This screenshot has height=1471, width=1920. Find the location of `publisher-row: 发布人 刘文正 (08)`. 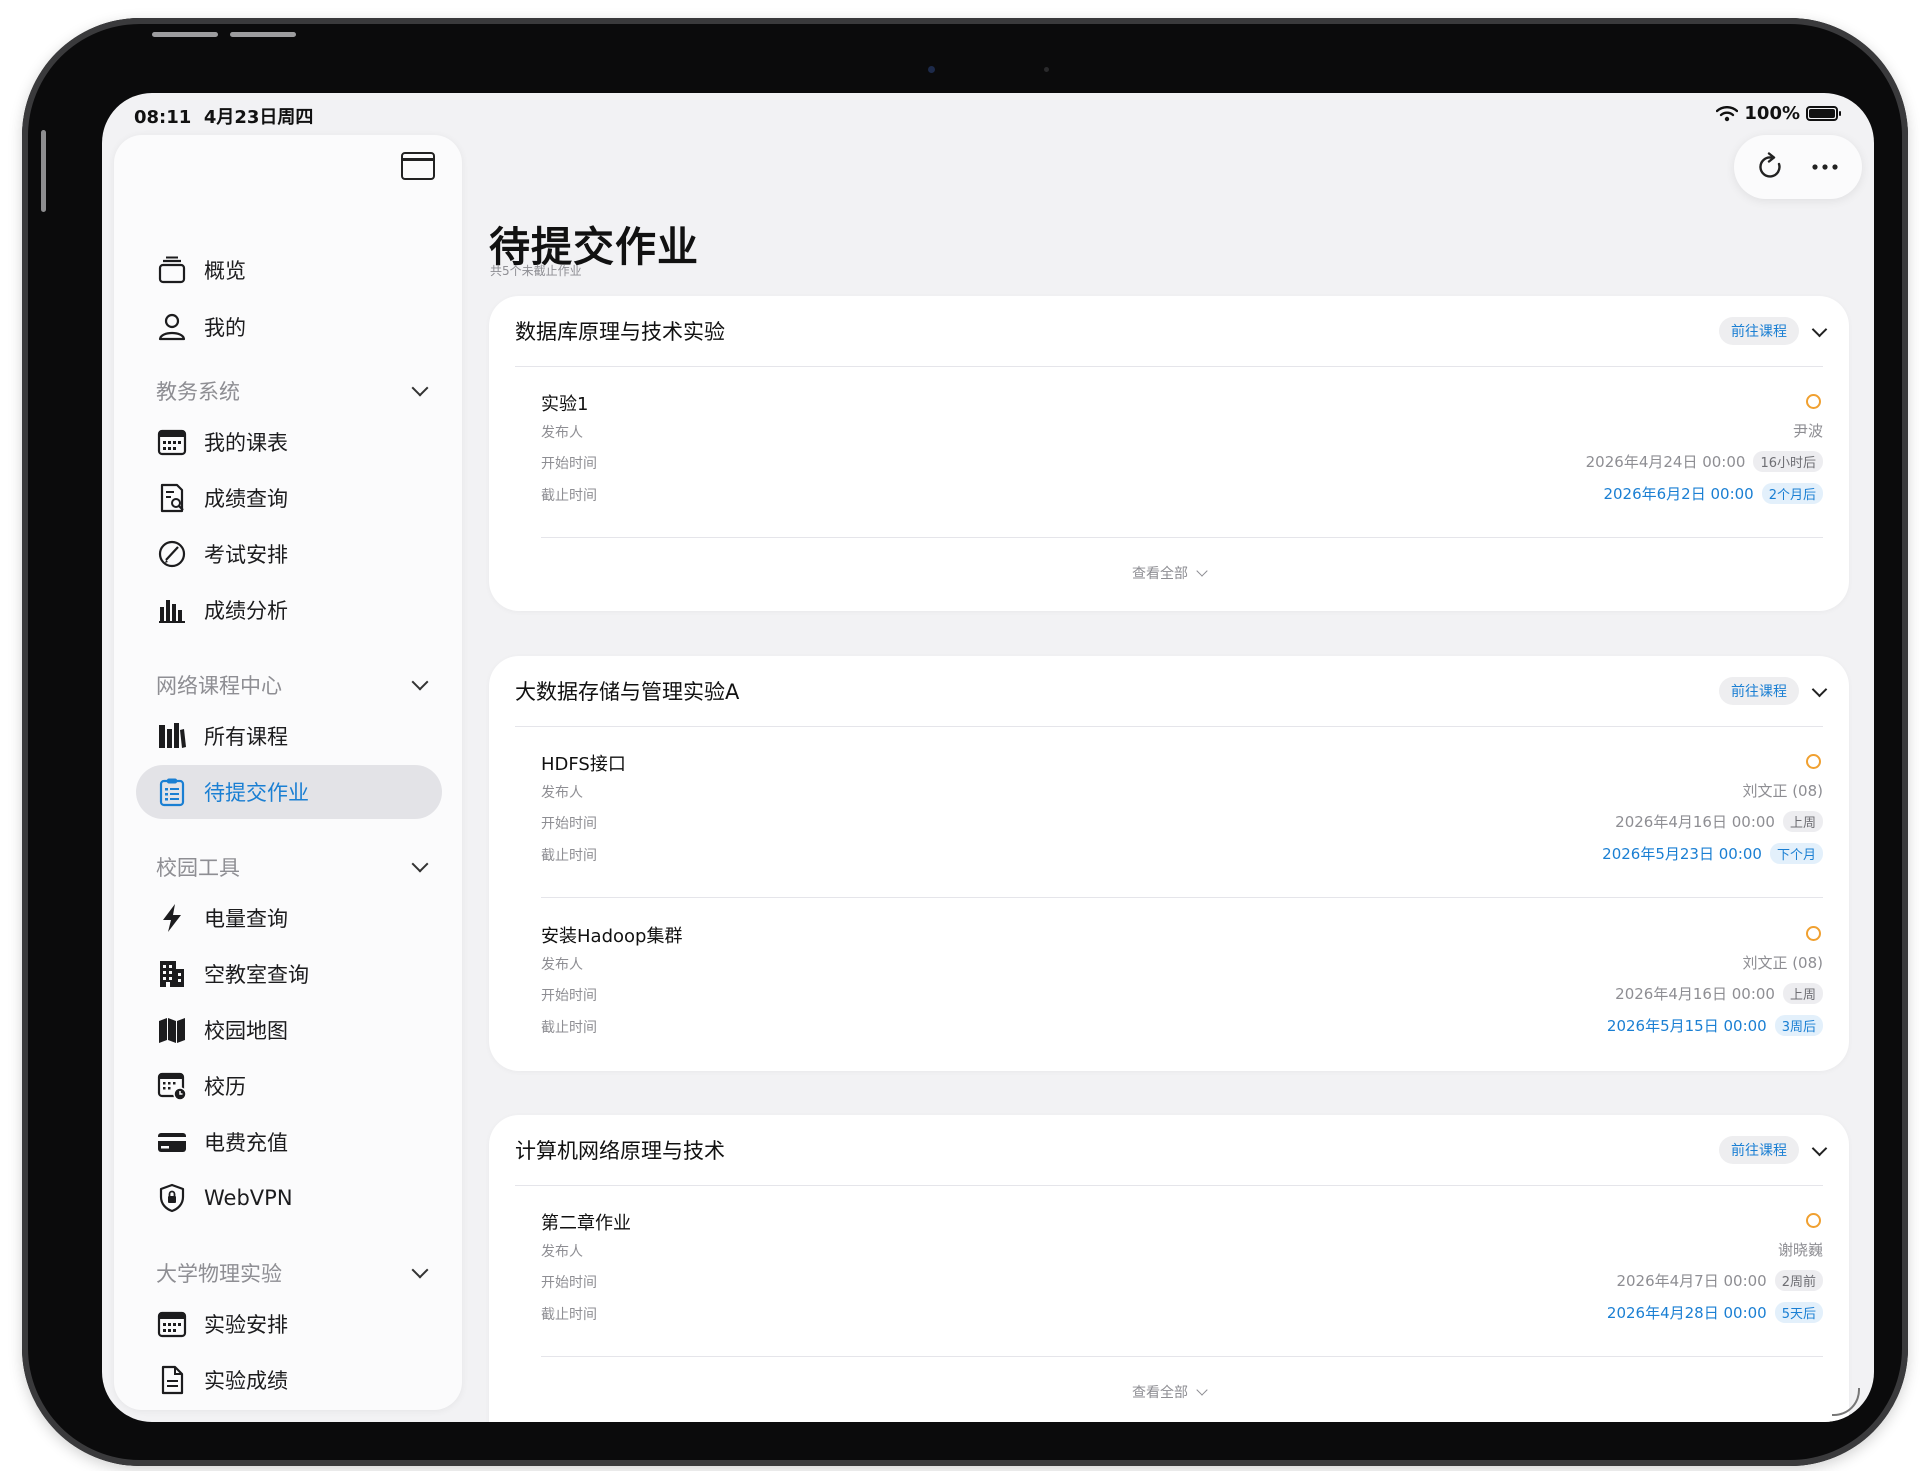

publisher-row: 发布人 刘文正 (08) is located at coordinates (1182, 791).